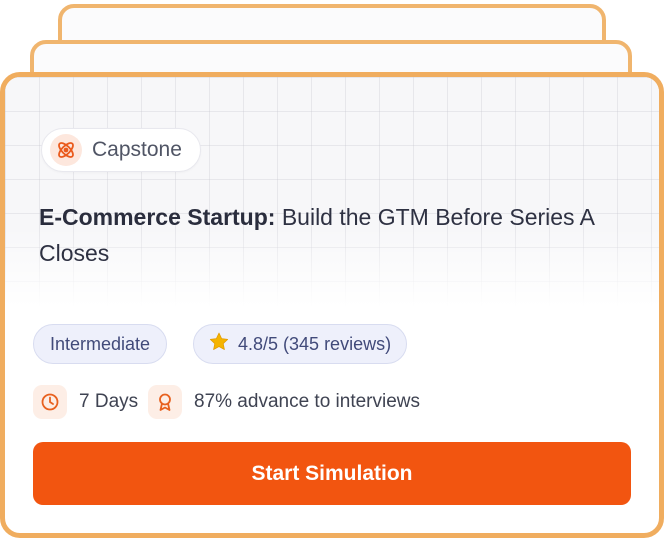  What do you see at coordinates (332, 473) in the screenshot?
I see `start-simulation-button: Start Simulation` at bounding box center [332, 473].